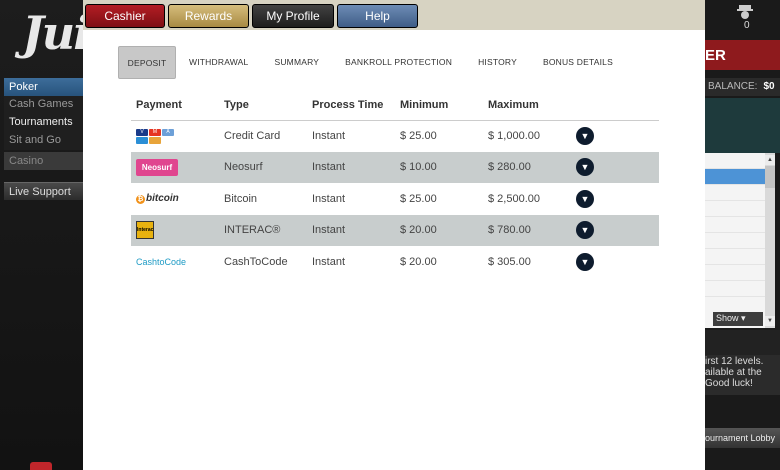 Image resolution: width=780 pixels, height=470 pixels. I want to click on balance-value: $0, so click(769, 86).